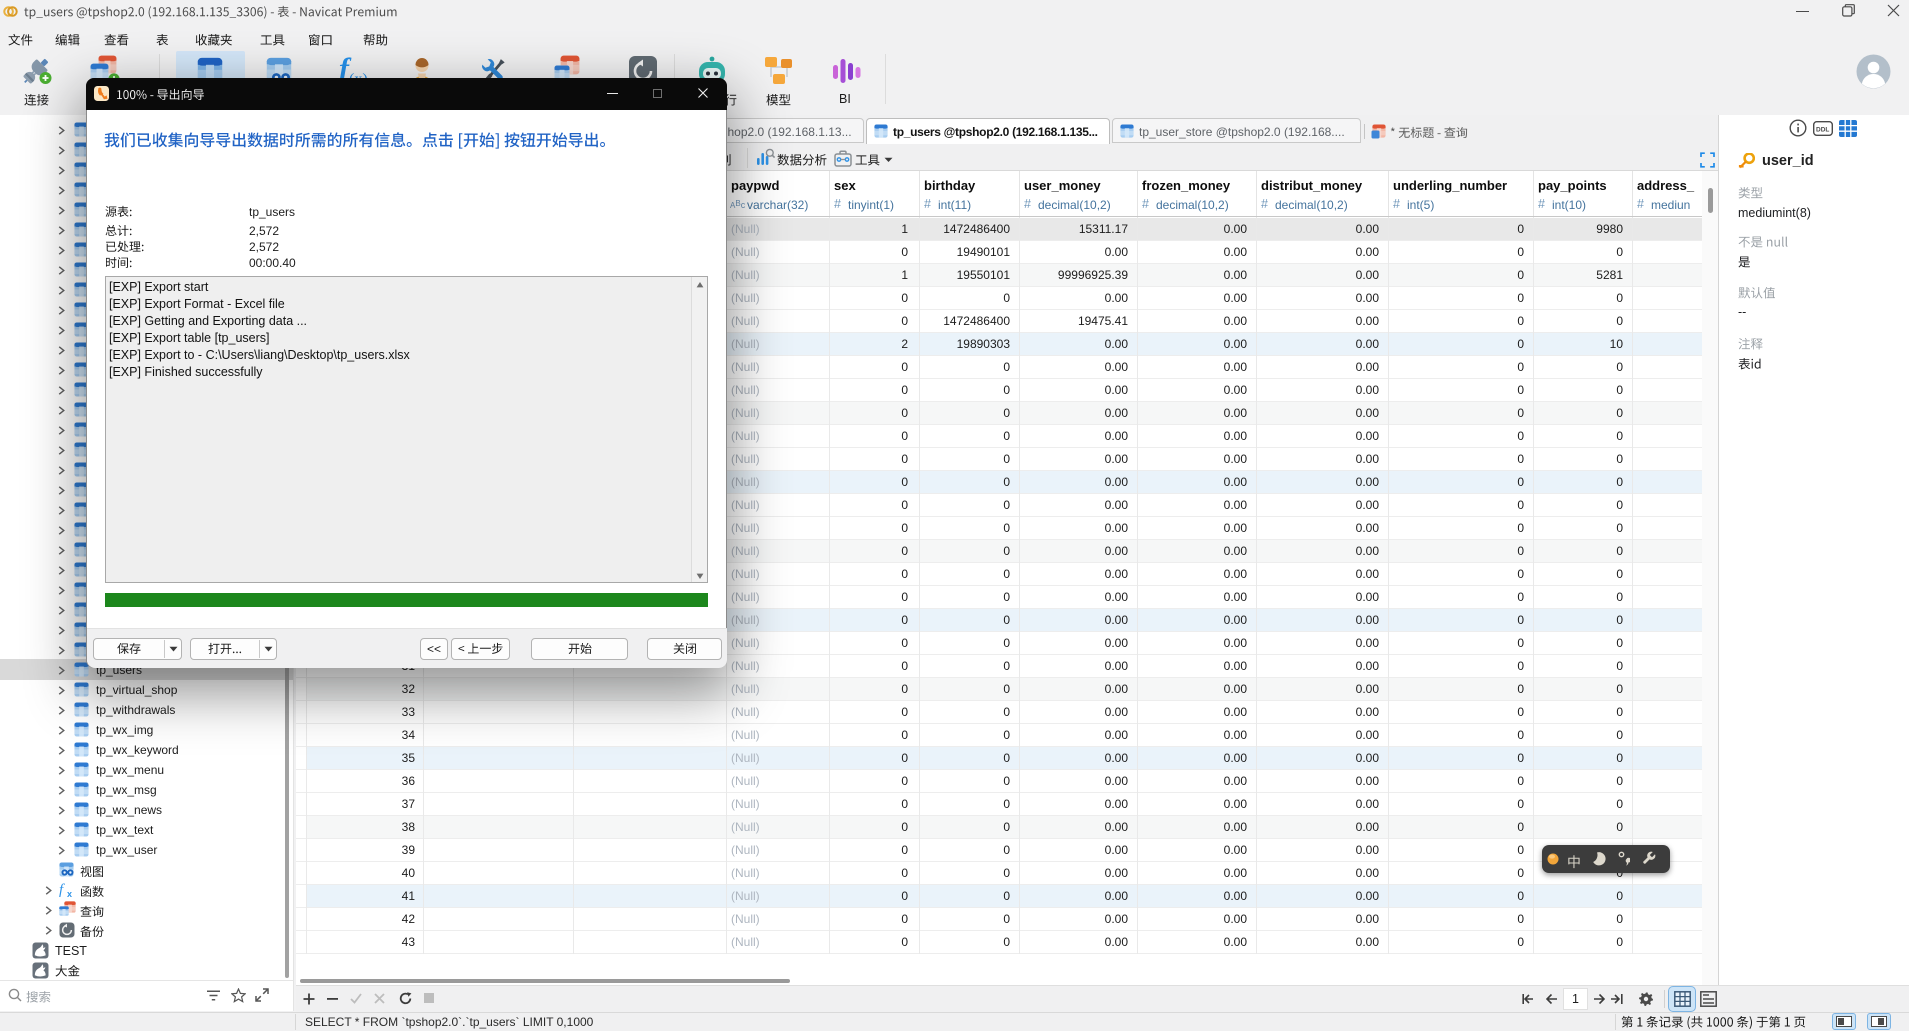 Image resolution: width=1909 pixels, height=1031 pixels. Describe the element at coordinates (62, 890) in the screenshot. I see `svg-text: f` at that location.